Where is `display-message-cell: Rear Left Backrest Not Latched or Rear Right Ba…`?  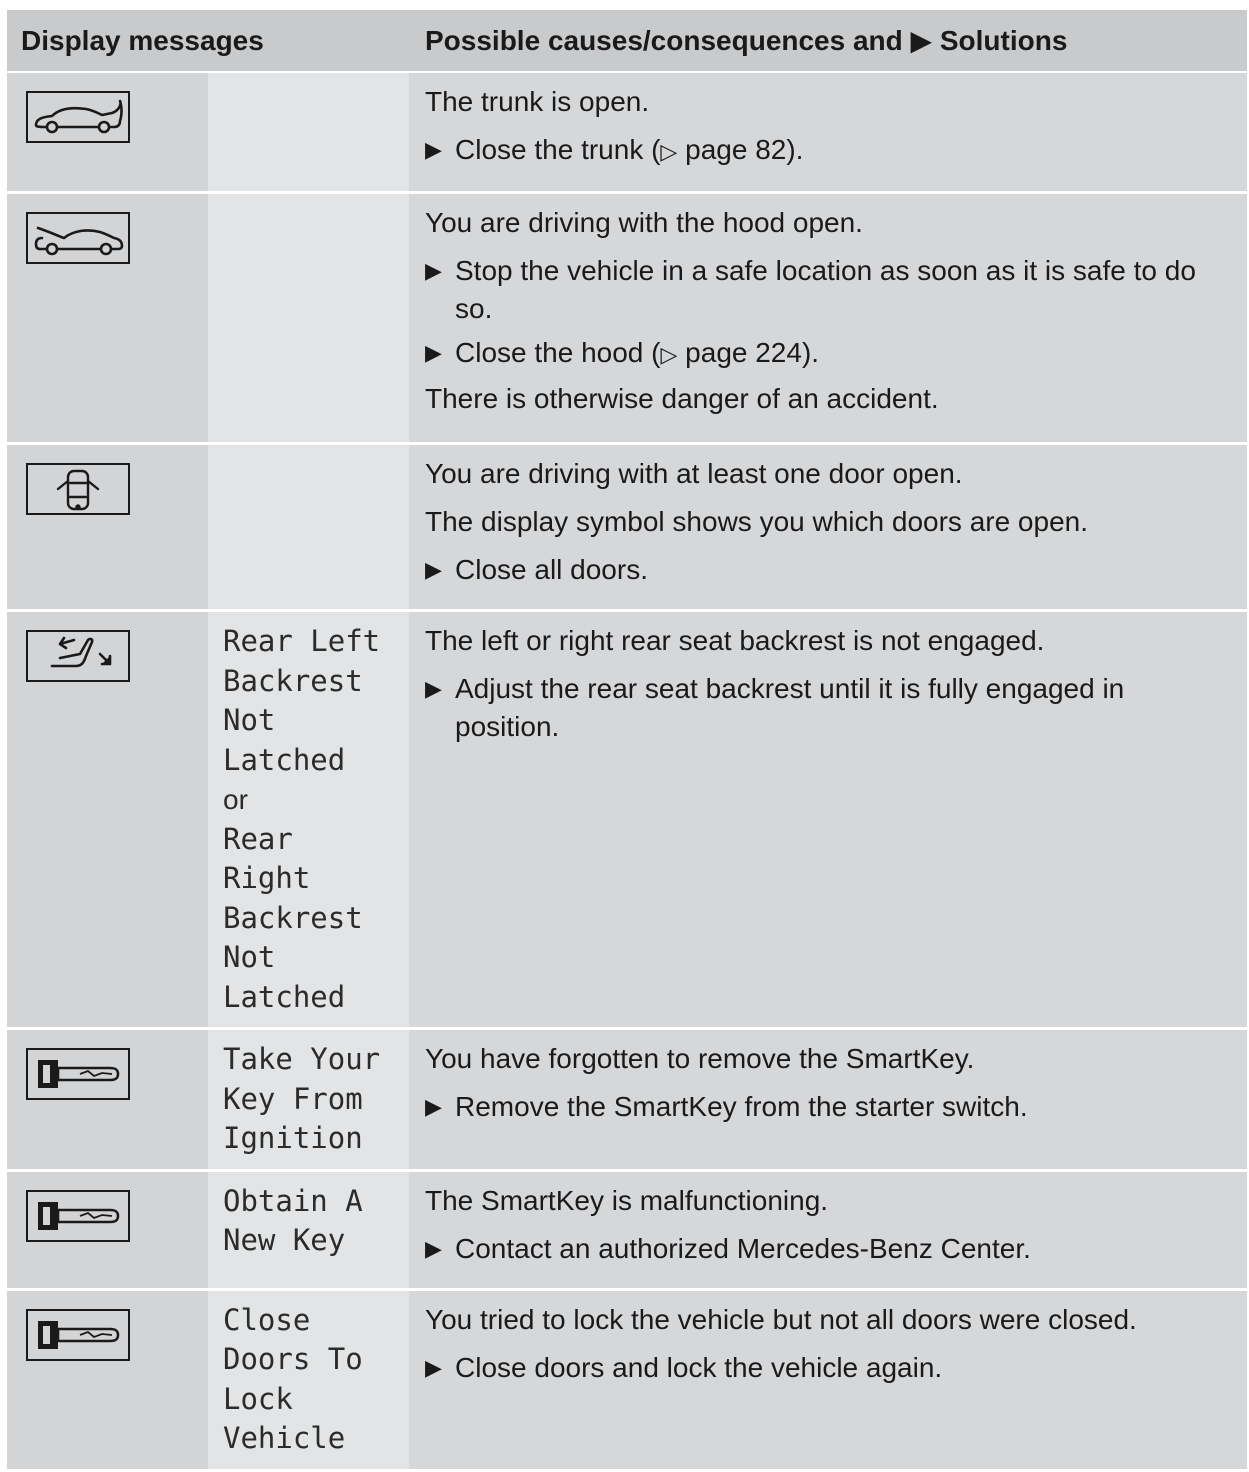 display-message-cell: Rear Left Backrest Not Latched or Rear Right Ba… is located at coordinates (308, 820).